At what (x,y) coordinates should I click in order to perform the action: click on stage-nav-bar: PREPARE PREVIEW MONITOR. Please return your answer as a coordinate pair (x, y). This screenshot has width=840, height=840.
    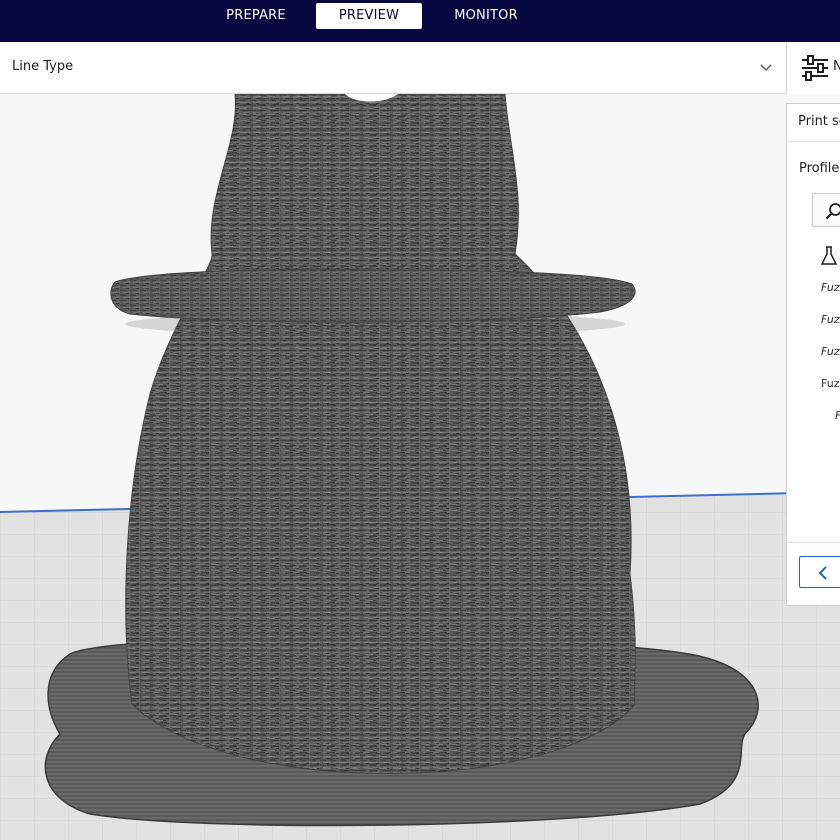
    Looking at the image, I should click on (420, 21).